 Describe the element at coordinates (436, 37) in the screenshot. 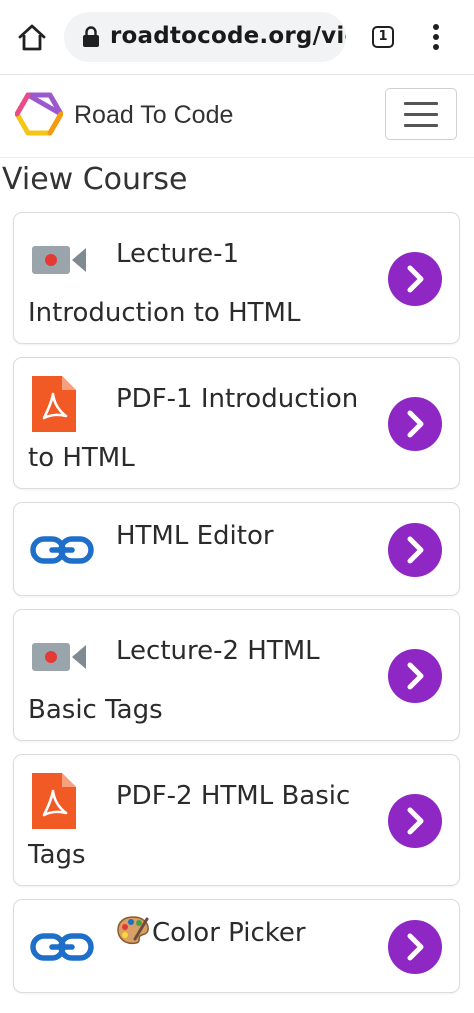

I see `more-vert-icon` at that location.